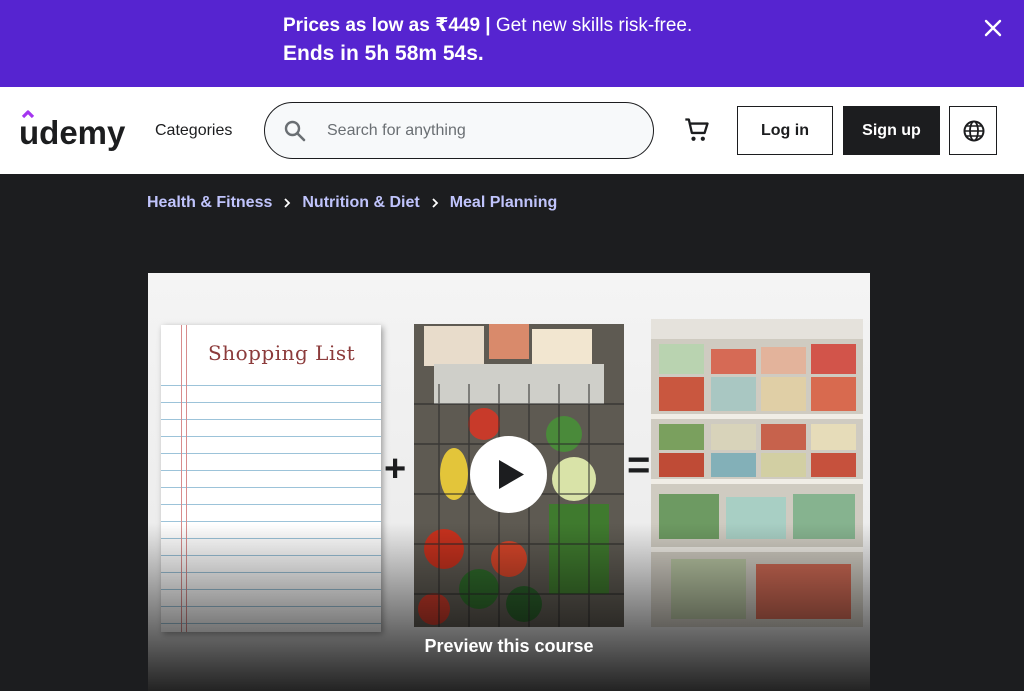  I want to click on categories-menu: Categories, so click(193, 131).